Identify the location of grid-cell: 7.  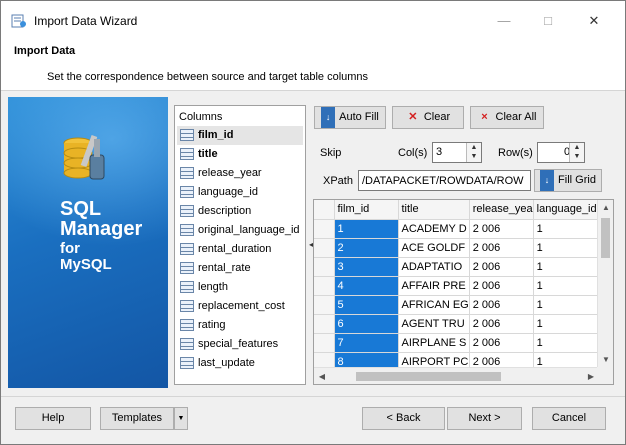
(366, 343).